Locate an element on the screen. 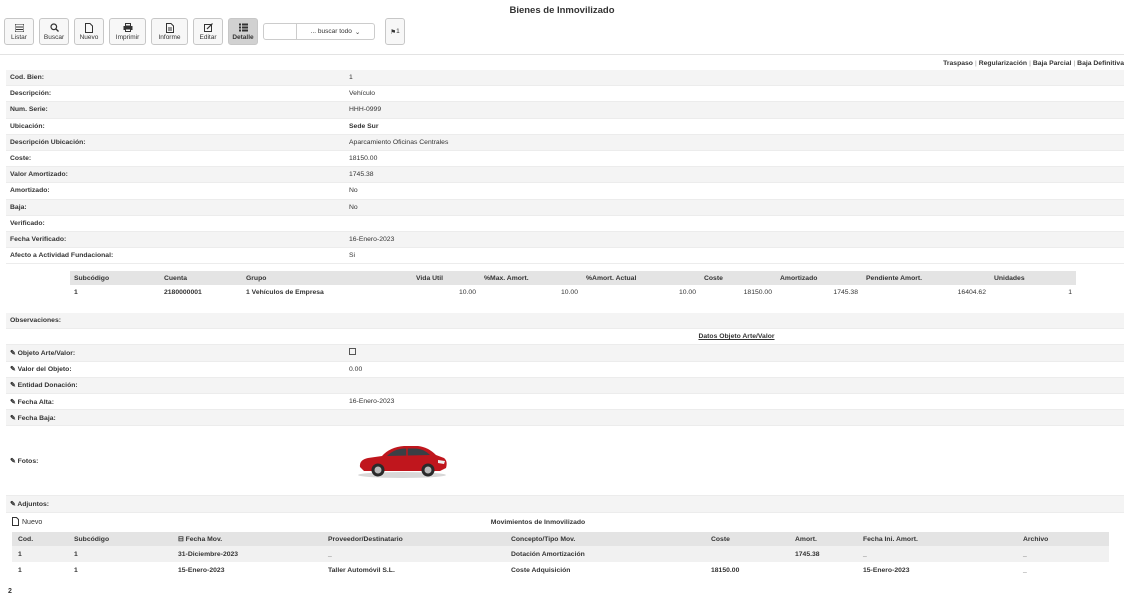 The width and height of the screenshot is (1124, 598). adjuntos-label: ✎ Adjuntos: is located at coordinates (174, 504).